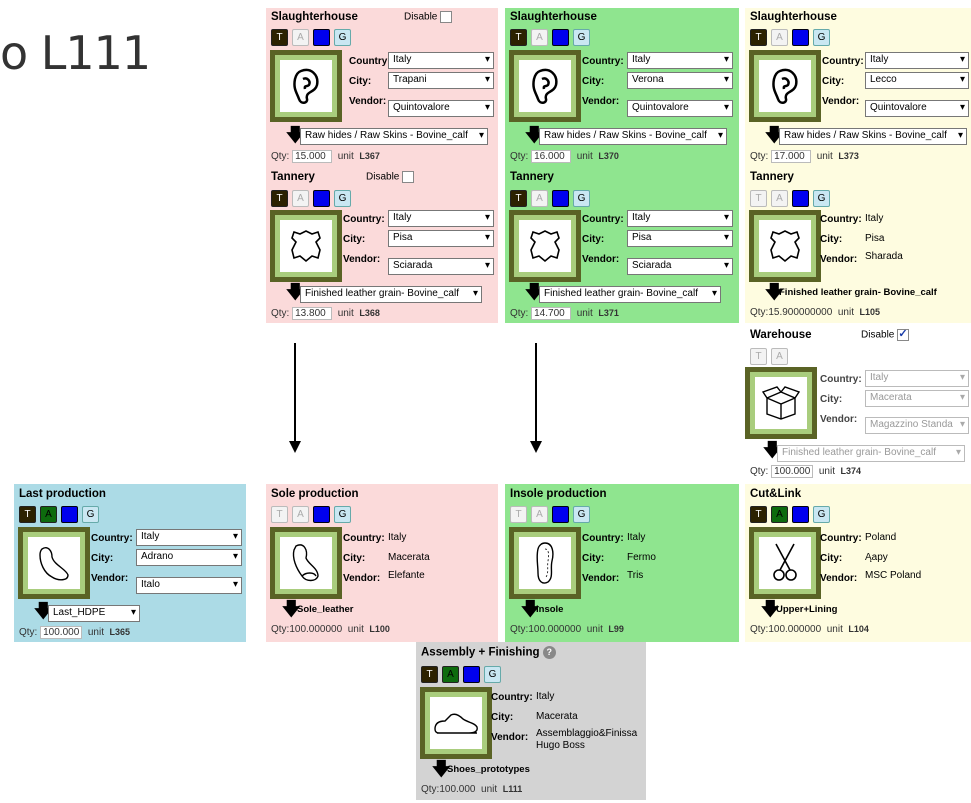 This screenshot has height=803, width=971. What do you see at coordinates (312, 156) in the screenshot?
I see `qty-input: 15.000` at bounding box center [312, 156].